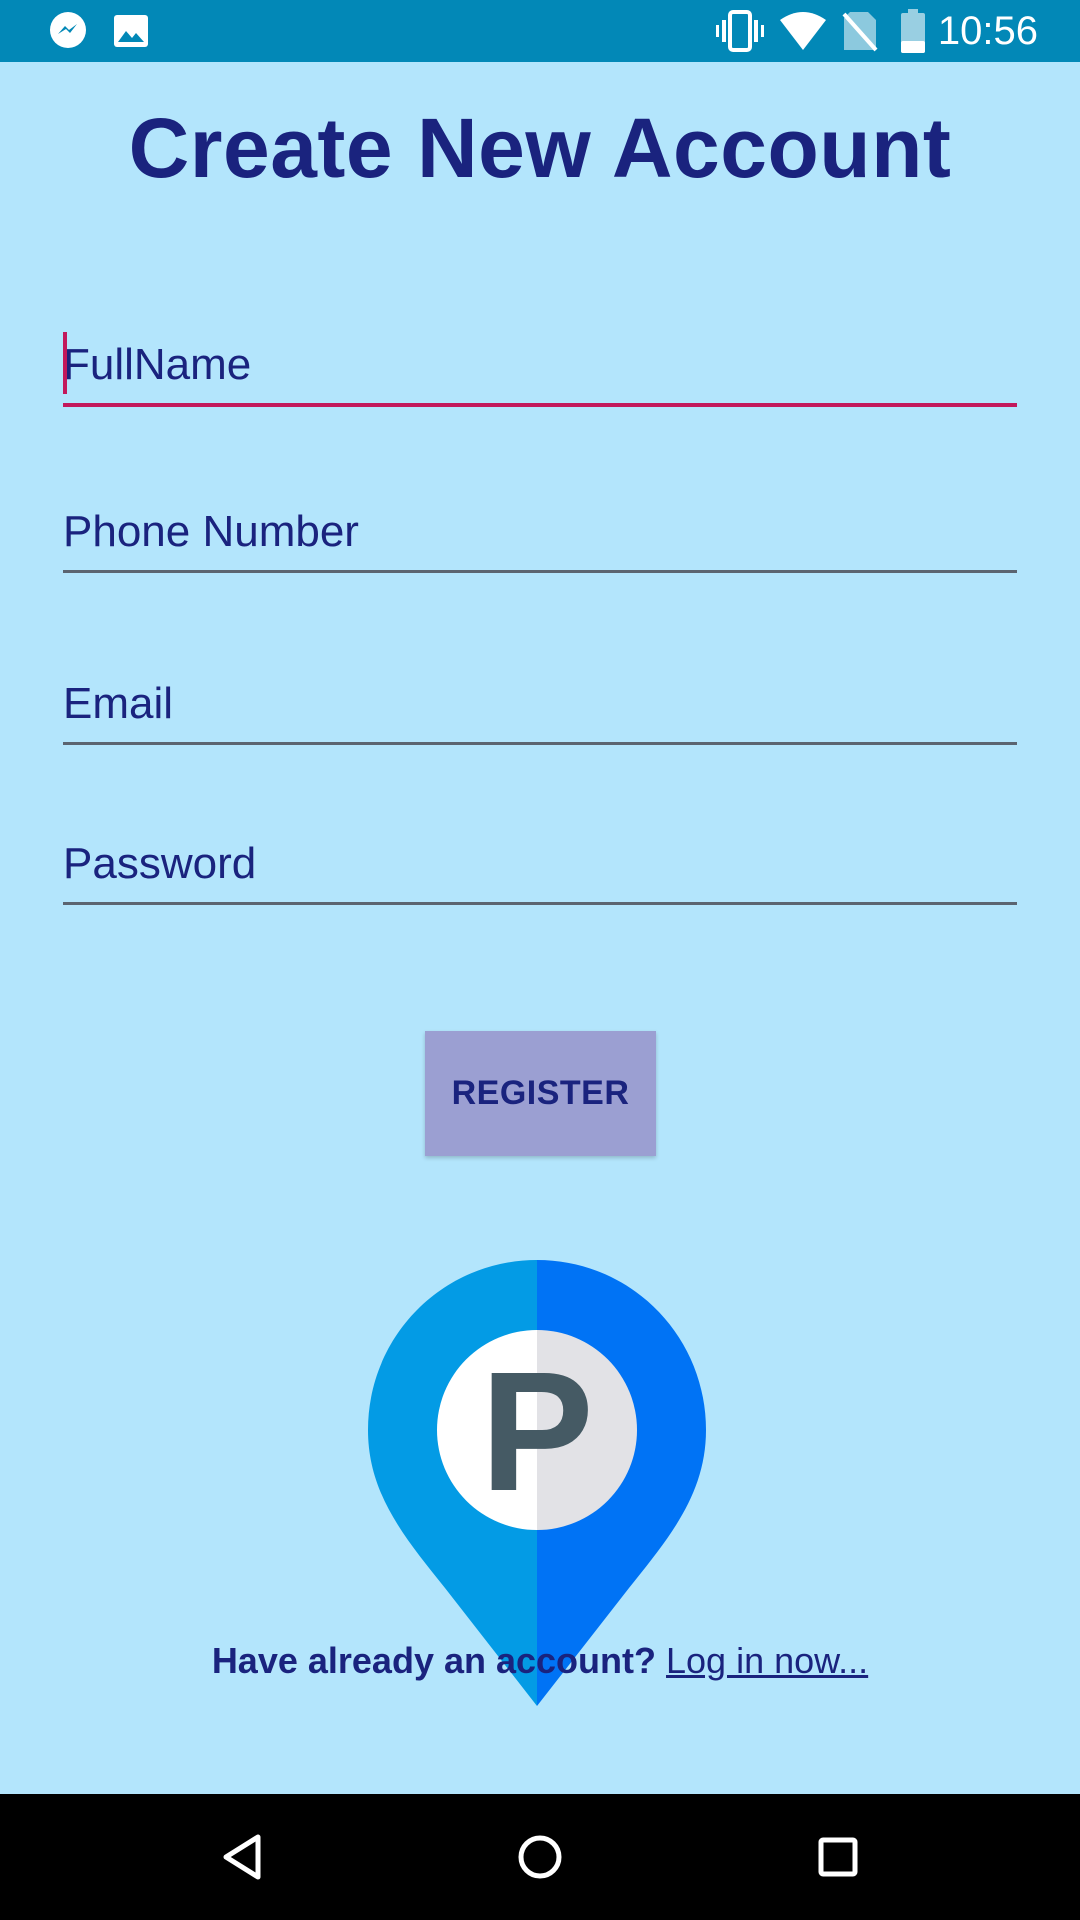  I want to click on email-field, so click(540, 705).